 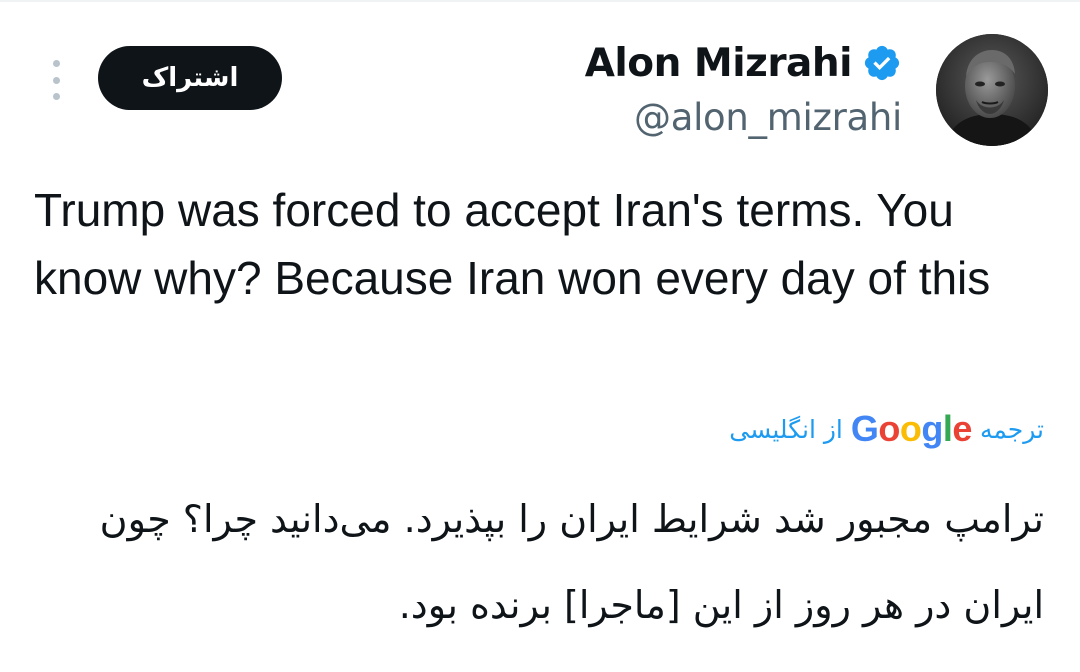 I want to click on verified-badge-icon, so click(x=882, y=63).